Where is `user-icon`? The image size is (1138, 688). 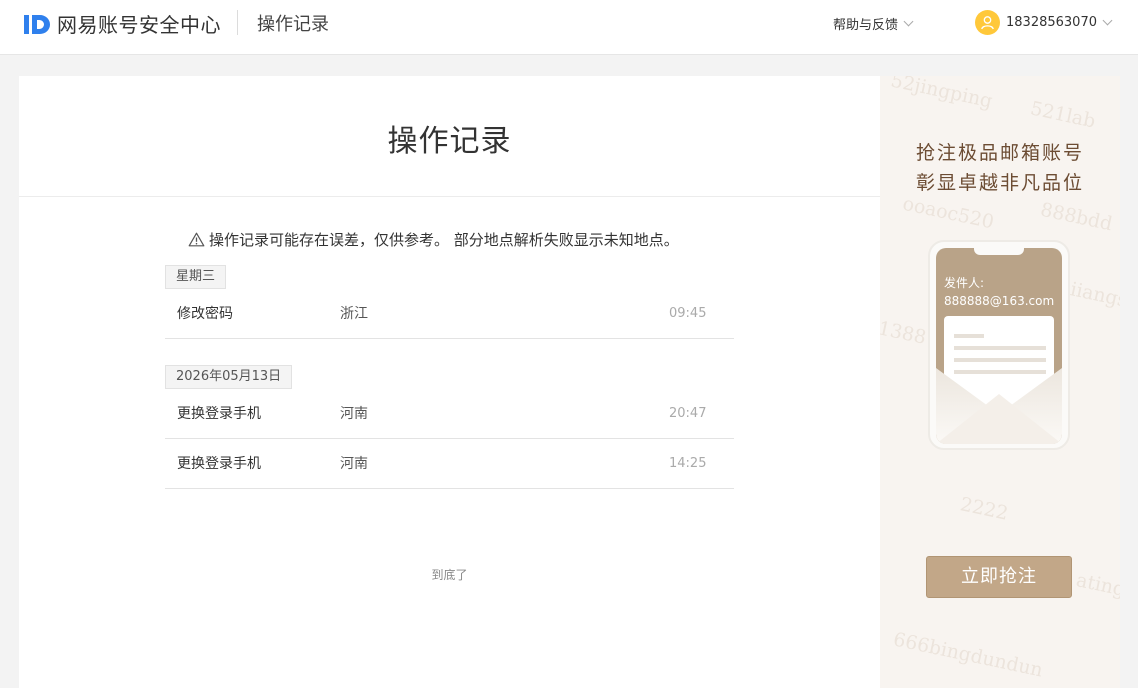 user-icon is located at coordinates (987, 23).